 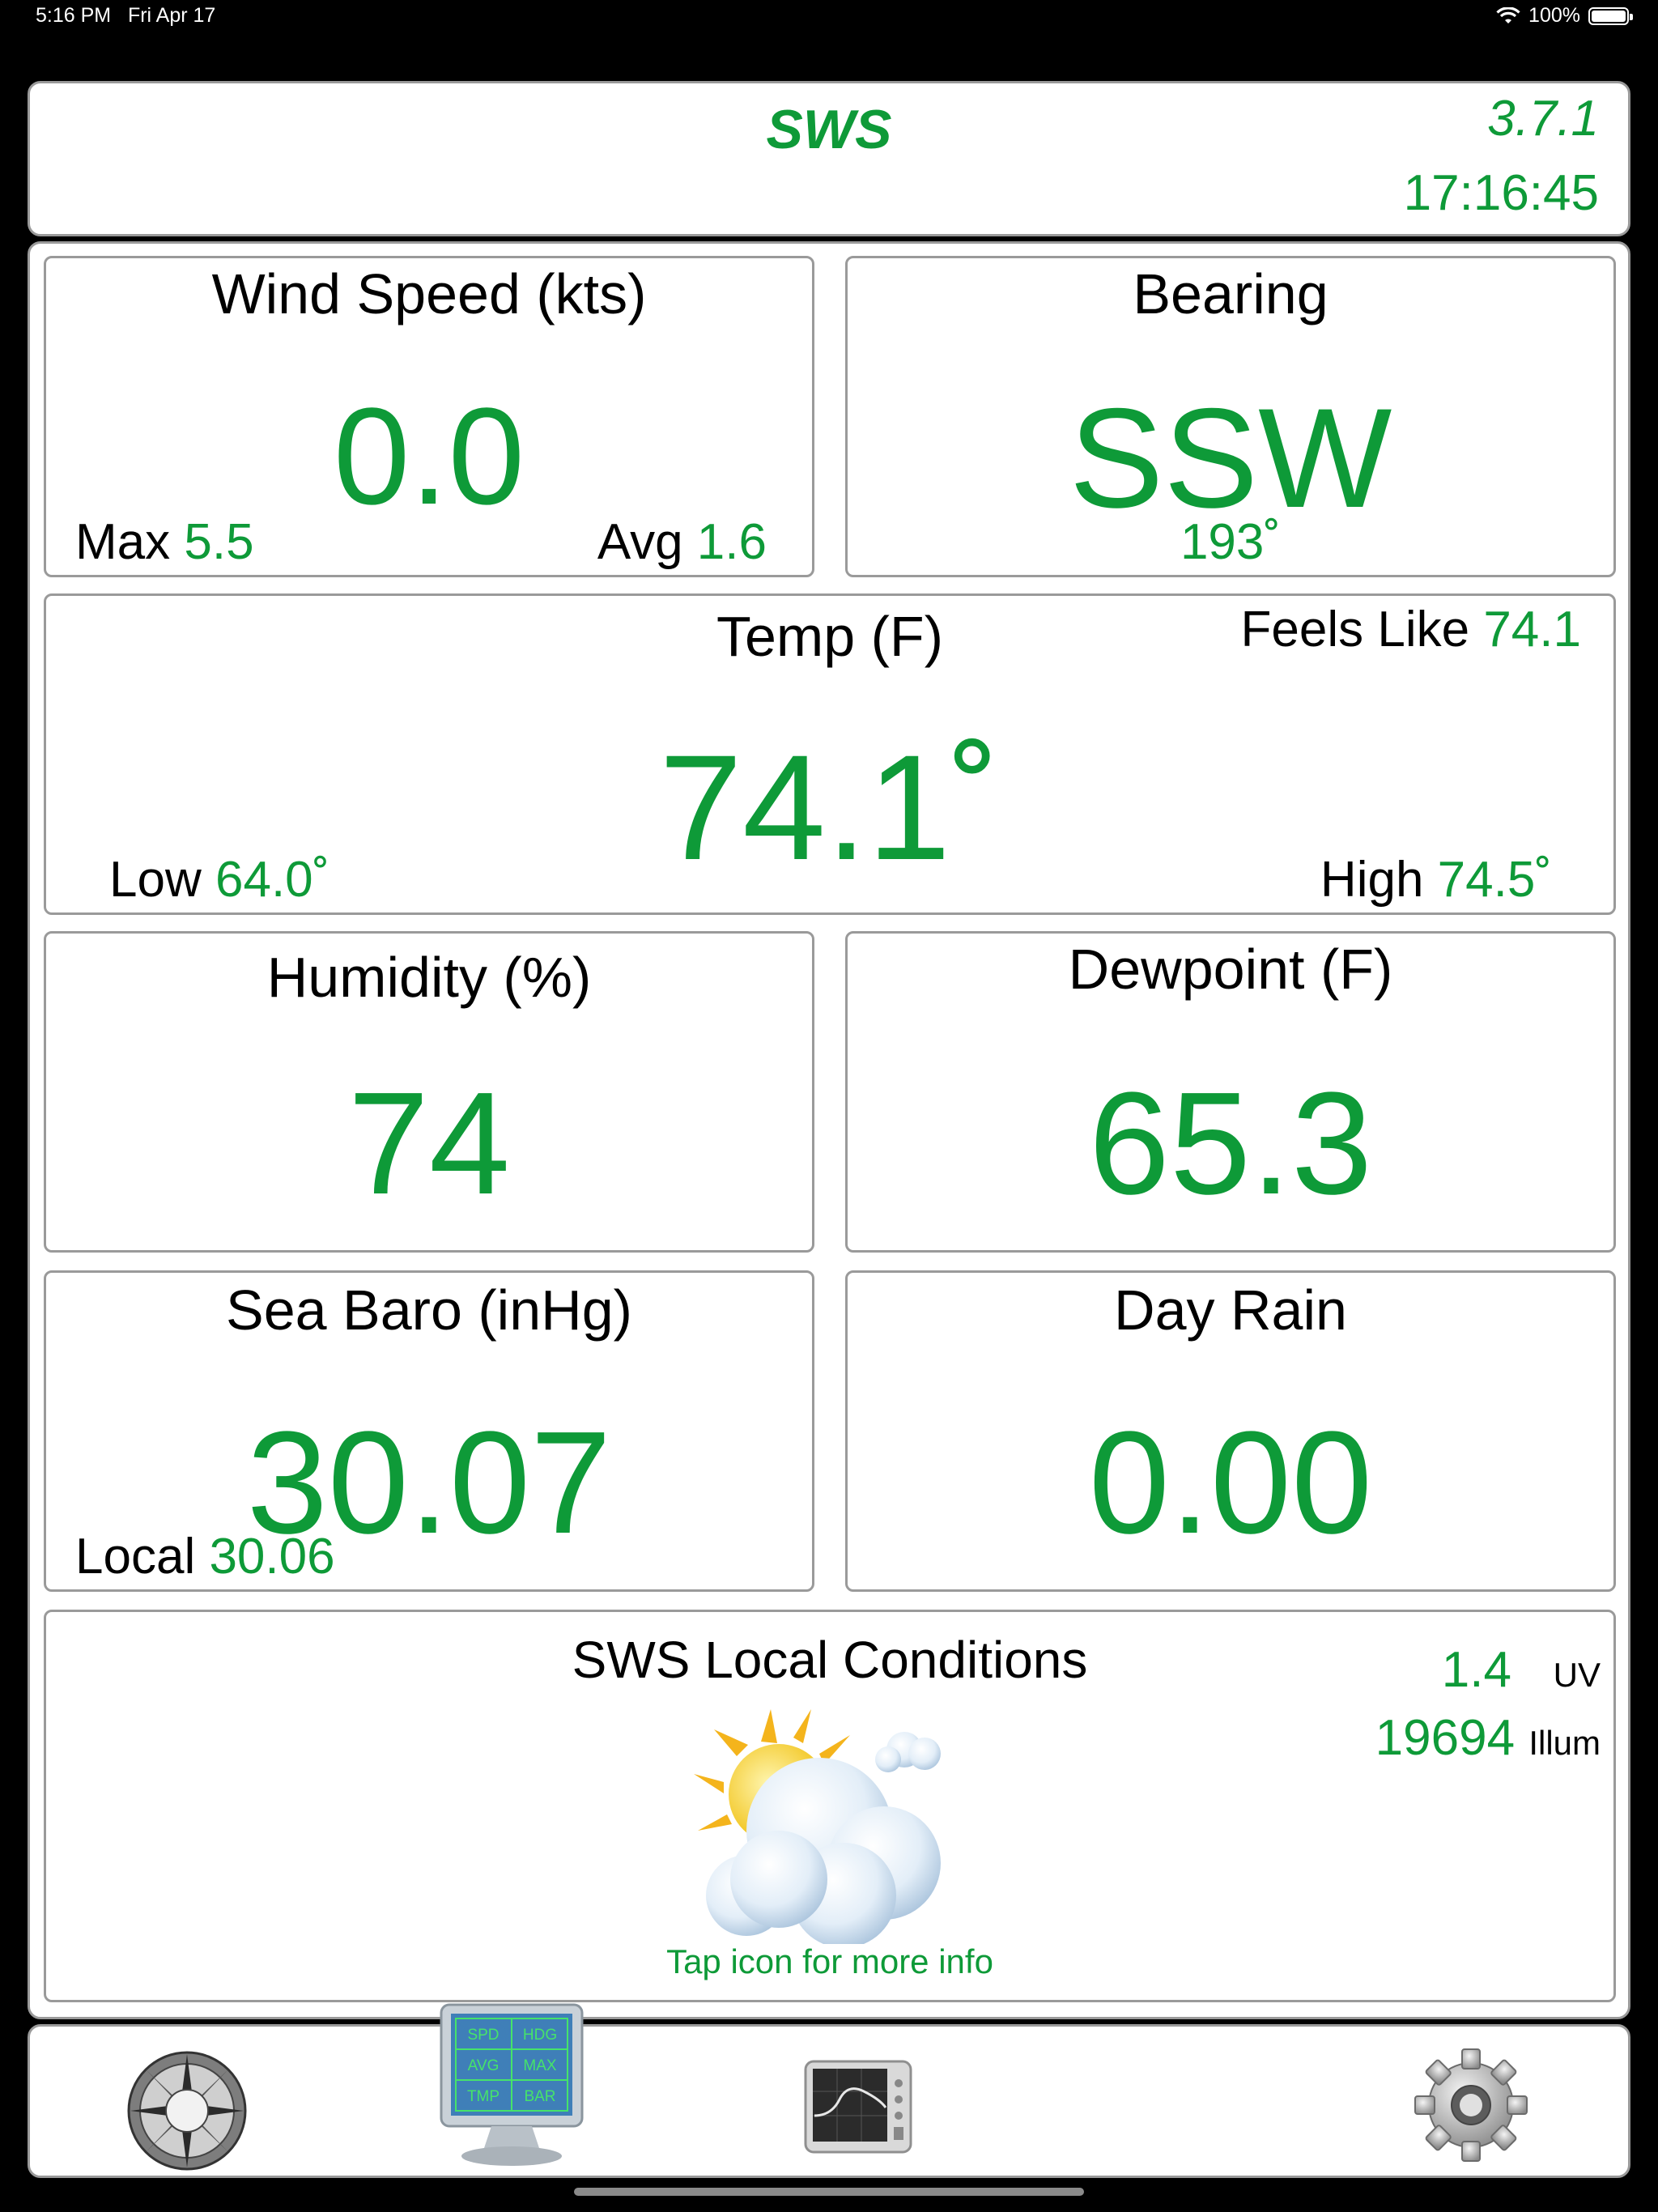 What do you see at coordinates (540, 2036) in the screenshot?
I see `monitor-label: HDG` at bounding box center [540, 2036].